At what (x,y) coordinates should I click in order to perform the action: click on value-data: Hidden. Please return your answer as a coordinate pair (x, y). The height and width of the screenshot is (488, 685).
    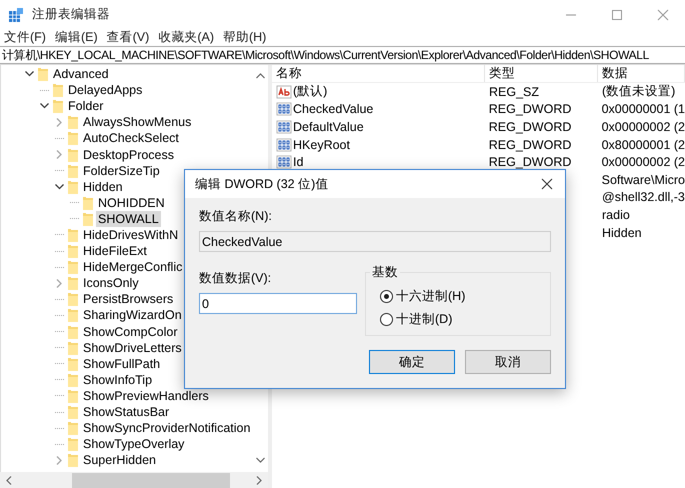
    Looking at the image, I should click on (622, 233).